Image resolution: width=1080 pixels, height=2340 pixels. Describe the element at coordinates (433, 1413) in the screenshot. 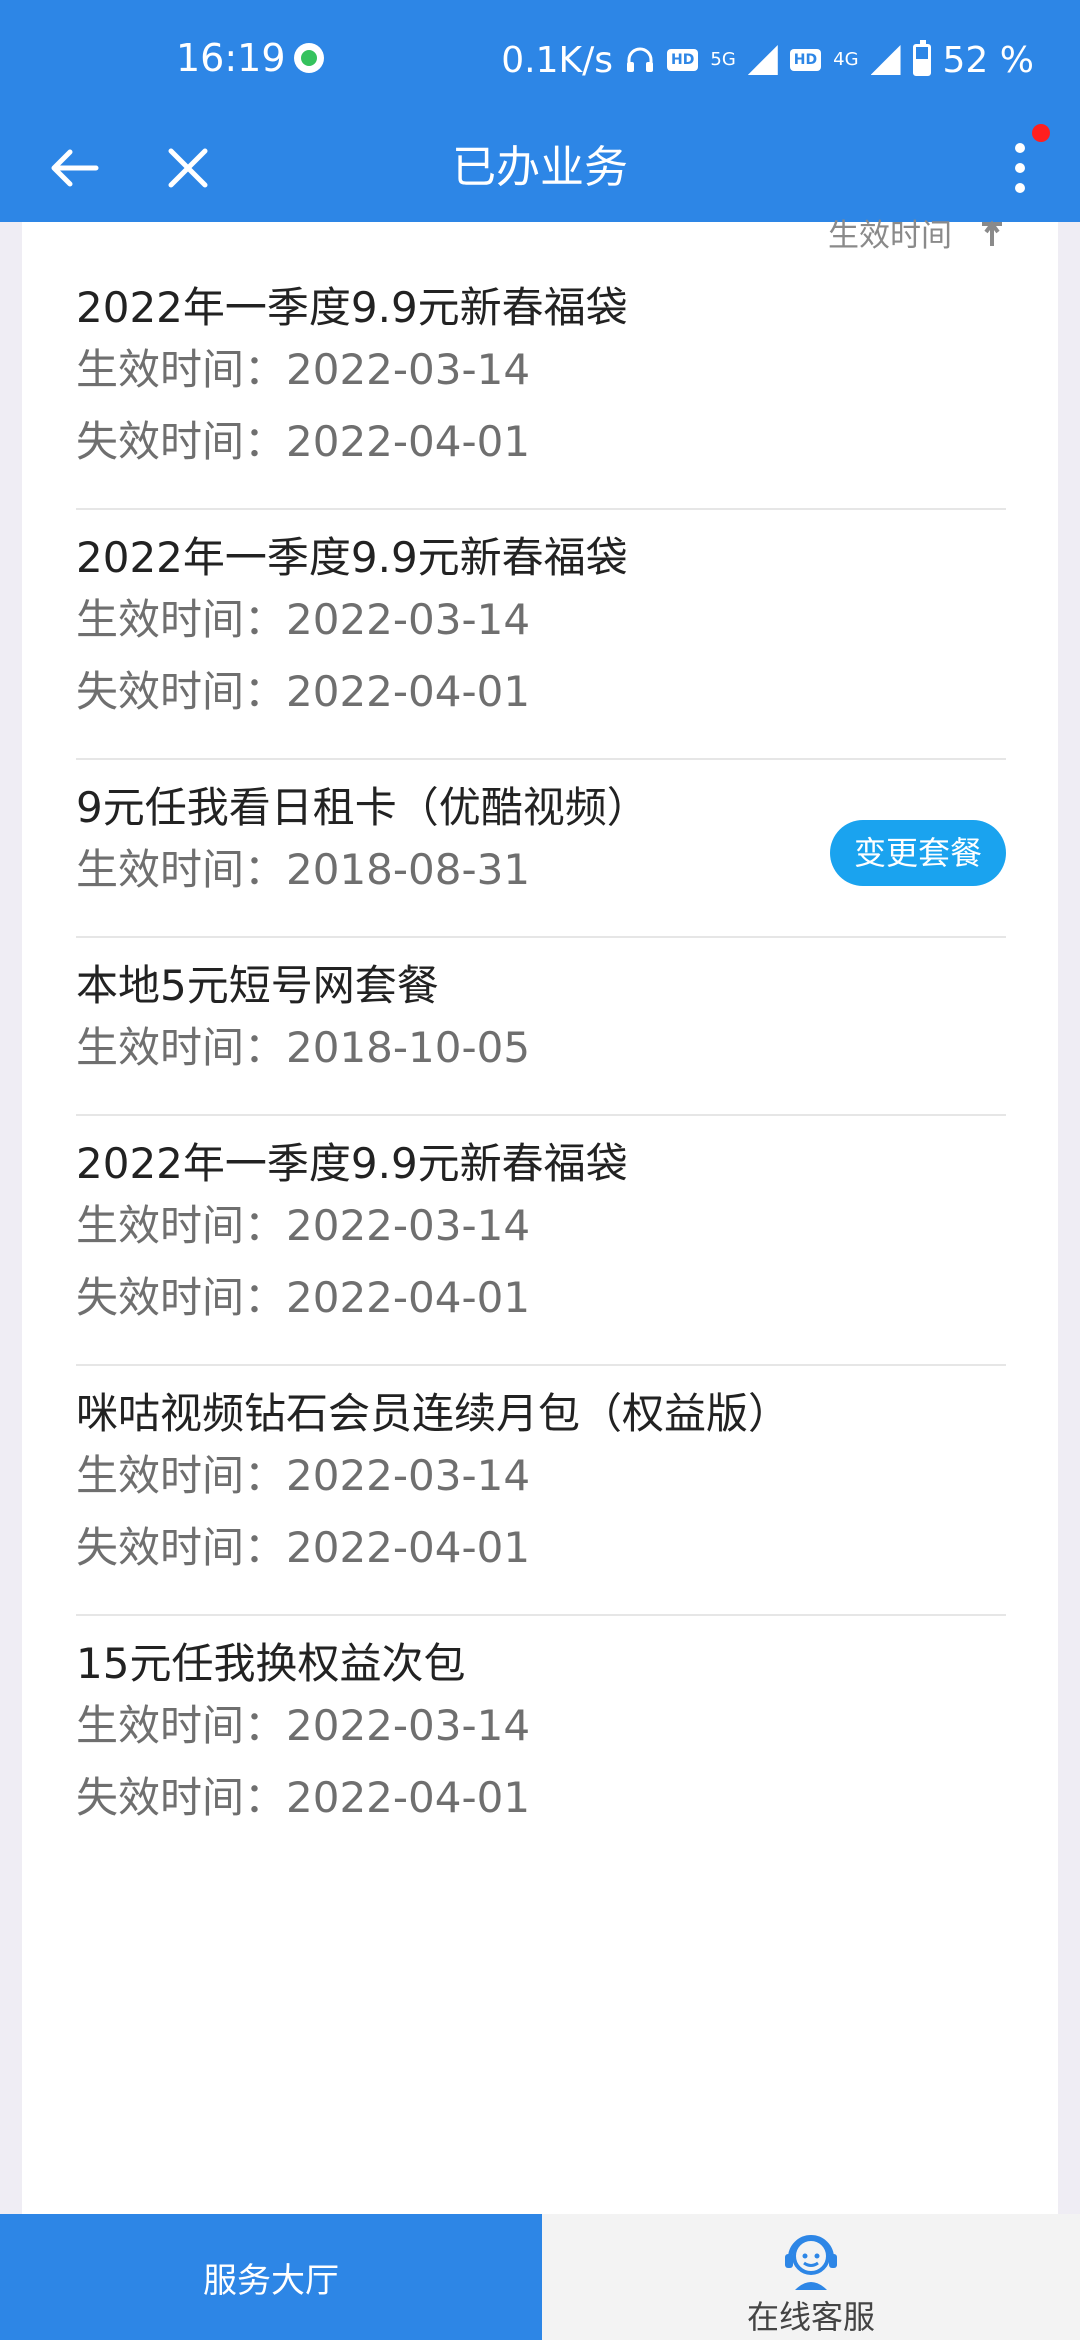

I see `item-name: 咪咕视频钻石会员连续月包（权益版）` at that location.